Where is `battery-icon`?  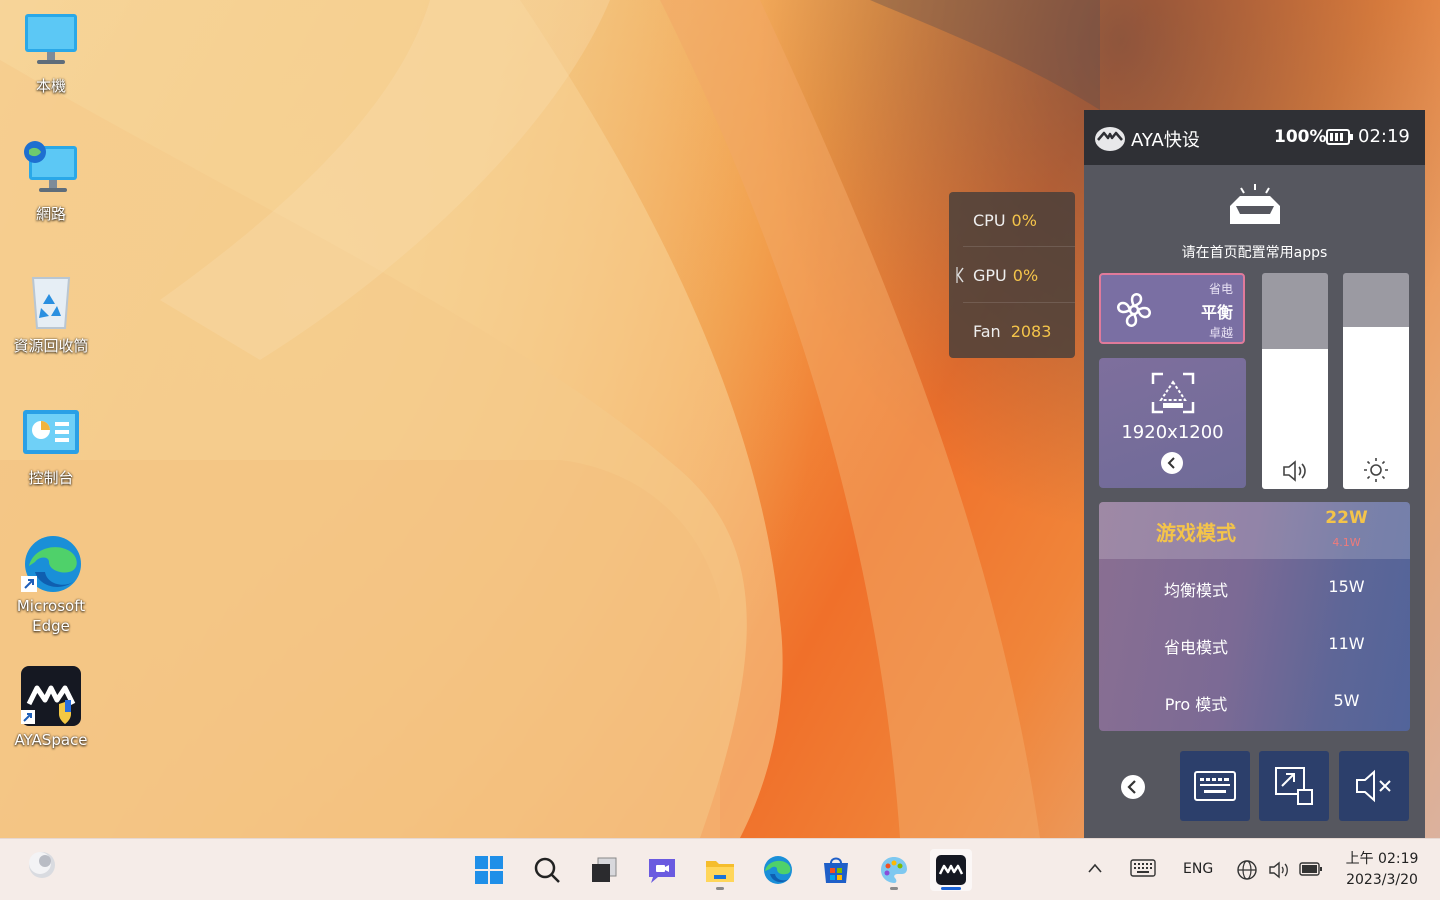 battery-icon is located at coordinates (1339, 137).